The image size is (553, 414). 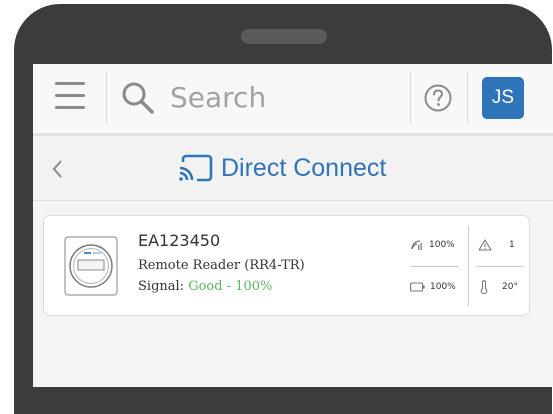 I want to click on direct-connect-bar: Direct Connect, so click(x=293, y=168).